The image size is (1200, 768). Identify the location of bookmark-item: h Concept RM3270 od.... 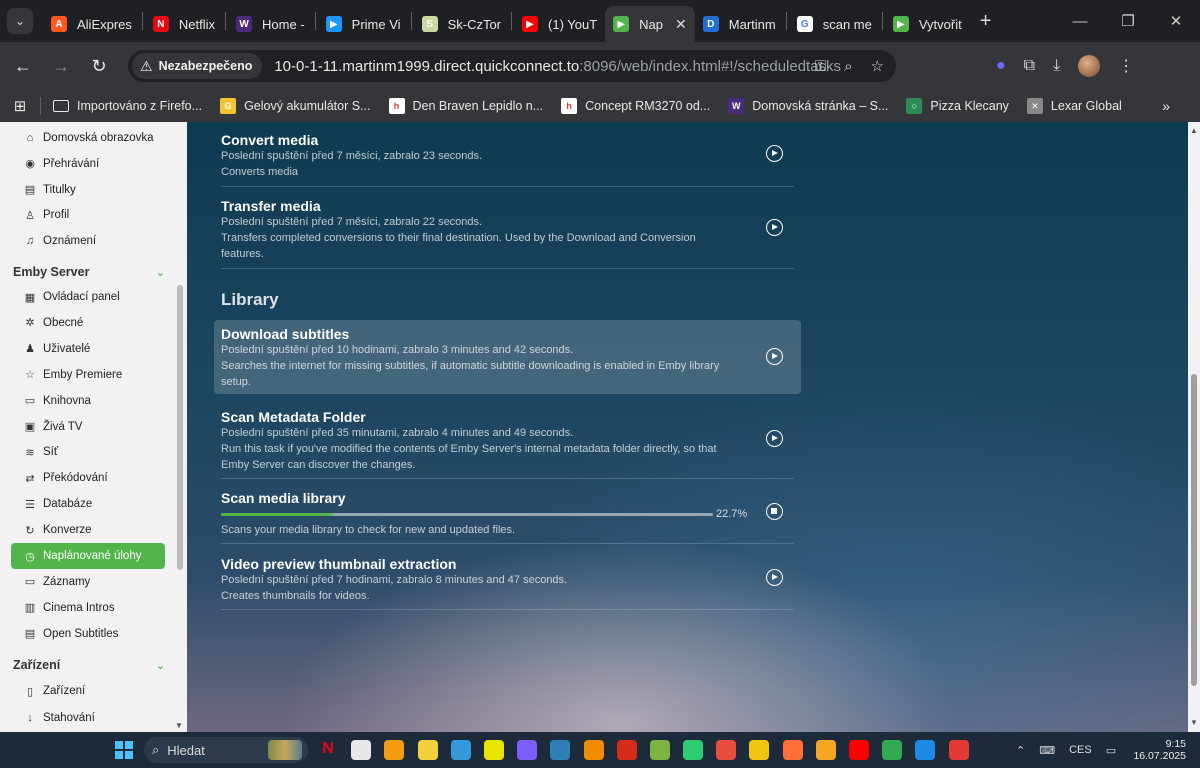
(635, 106).